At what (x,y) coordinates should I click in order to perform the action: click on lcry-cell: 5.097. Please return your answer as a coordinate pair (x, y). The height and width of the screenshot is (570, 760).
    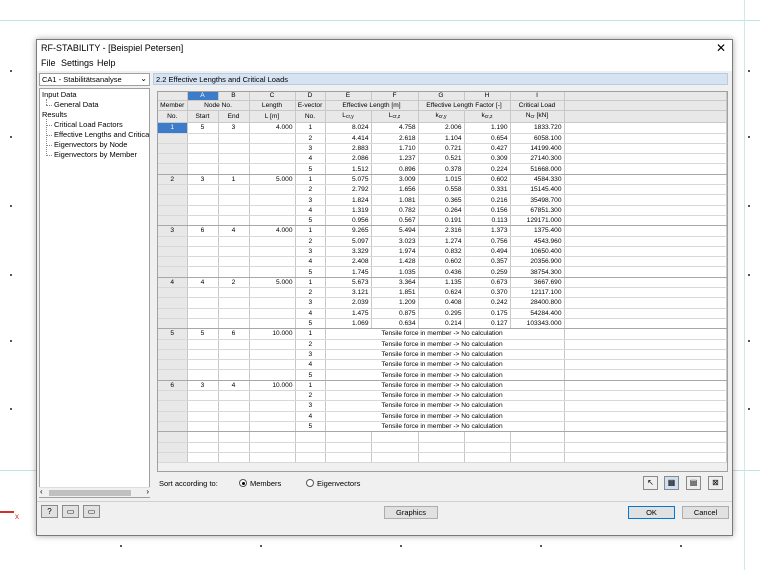
    Looking at the image, I should click on (348, 241).